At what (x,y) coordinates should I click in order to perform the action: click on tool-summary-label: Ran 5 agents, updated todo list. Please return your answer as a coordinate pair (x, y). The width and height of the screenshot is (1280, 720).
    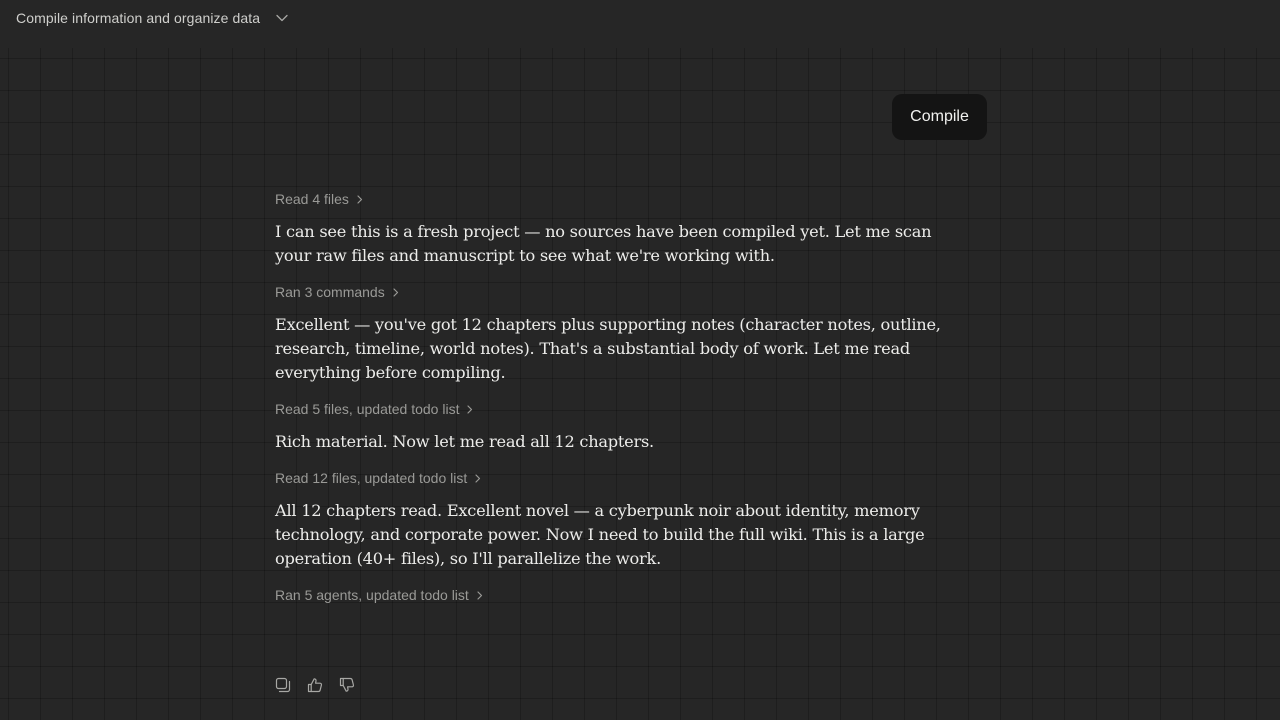
    Looking at the image, I should click on (372, 595).